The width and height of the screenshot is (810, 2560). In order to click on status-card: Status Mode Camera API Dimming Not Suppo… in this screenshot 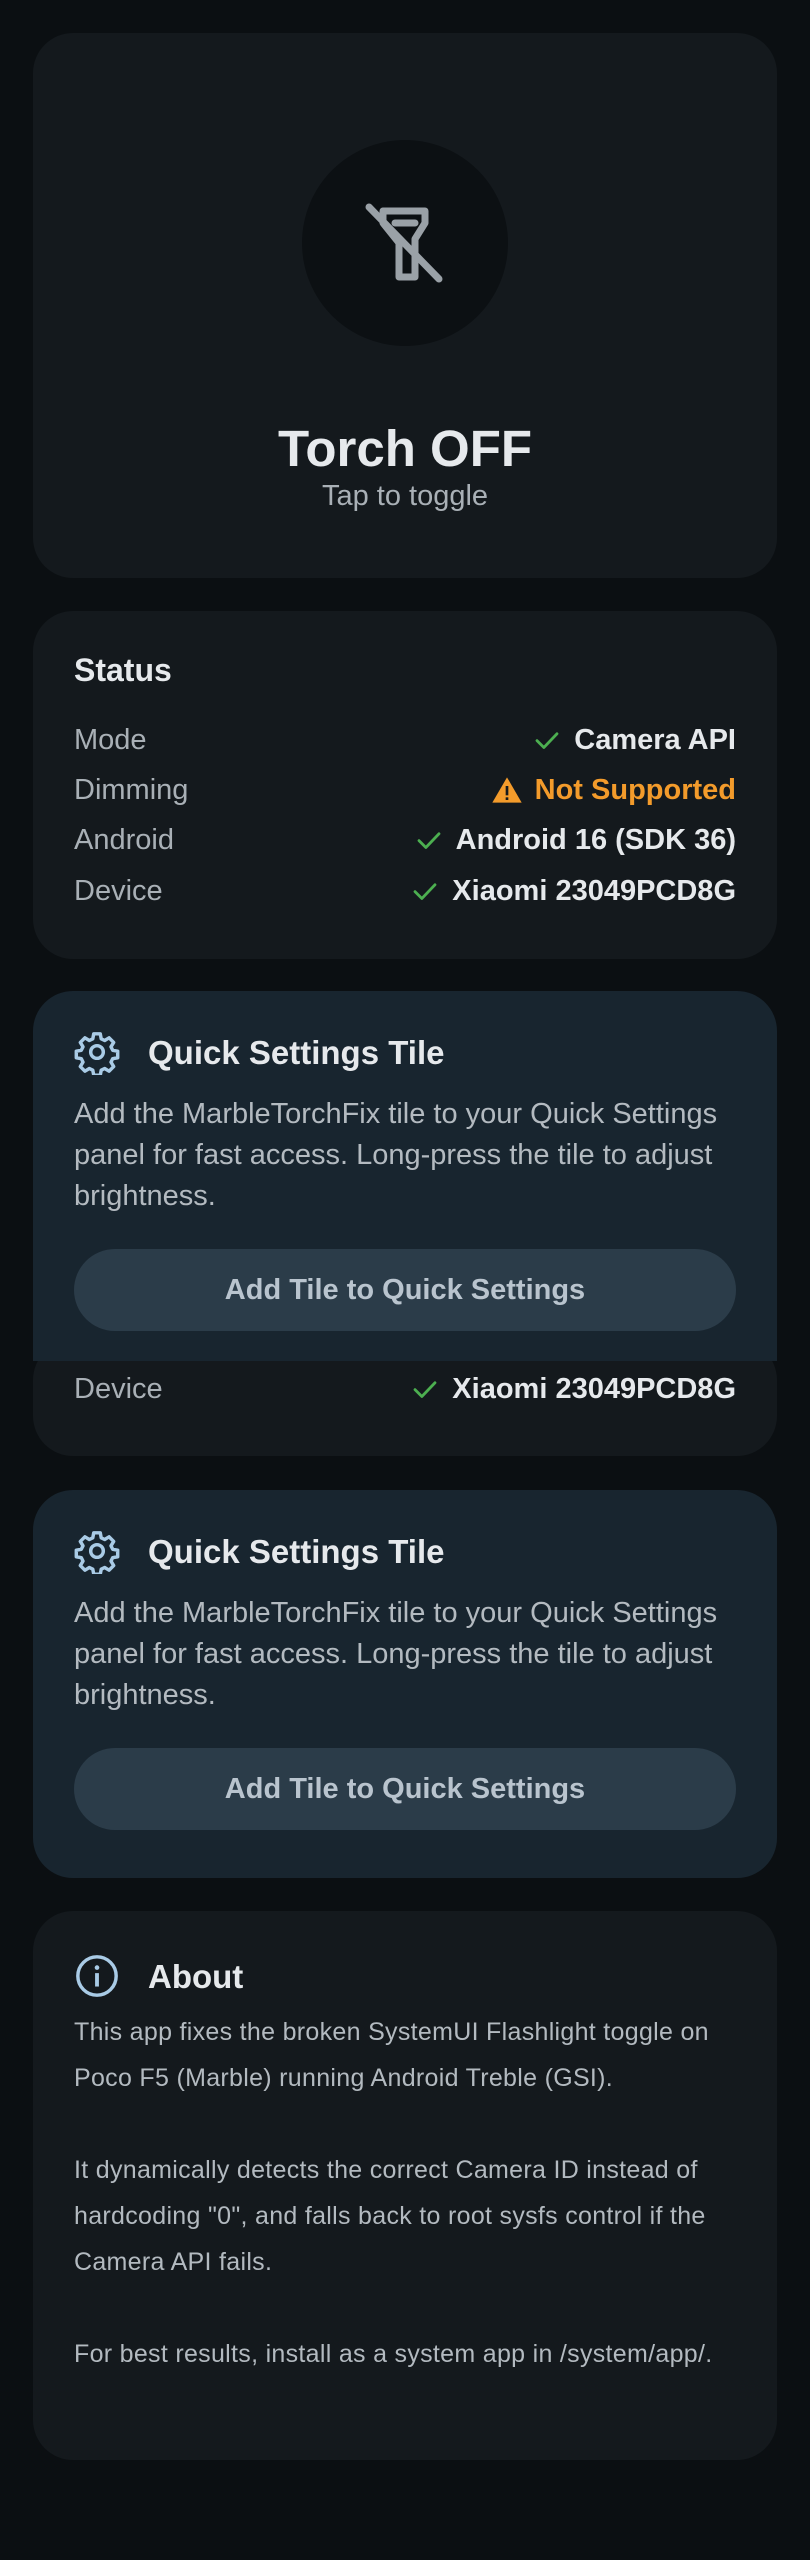, I will do `click(405, 785)`.